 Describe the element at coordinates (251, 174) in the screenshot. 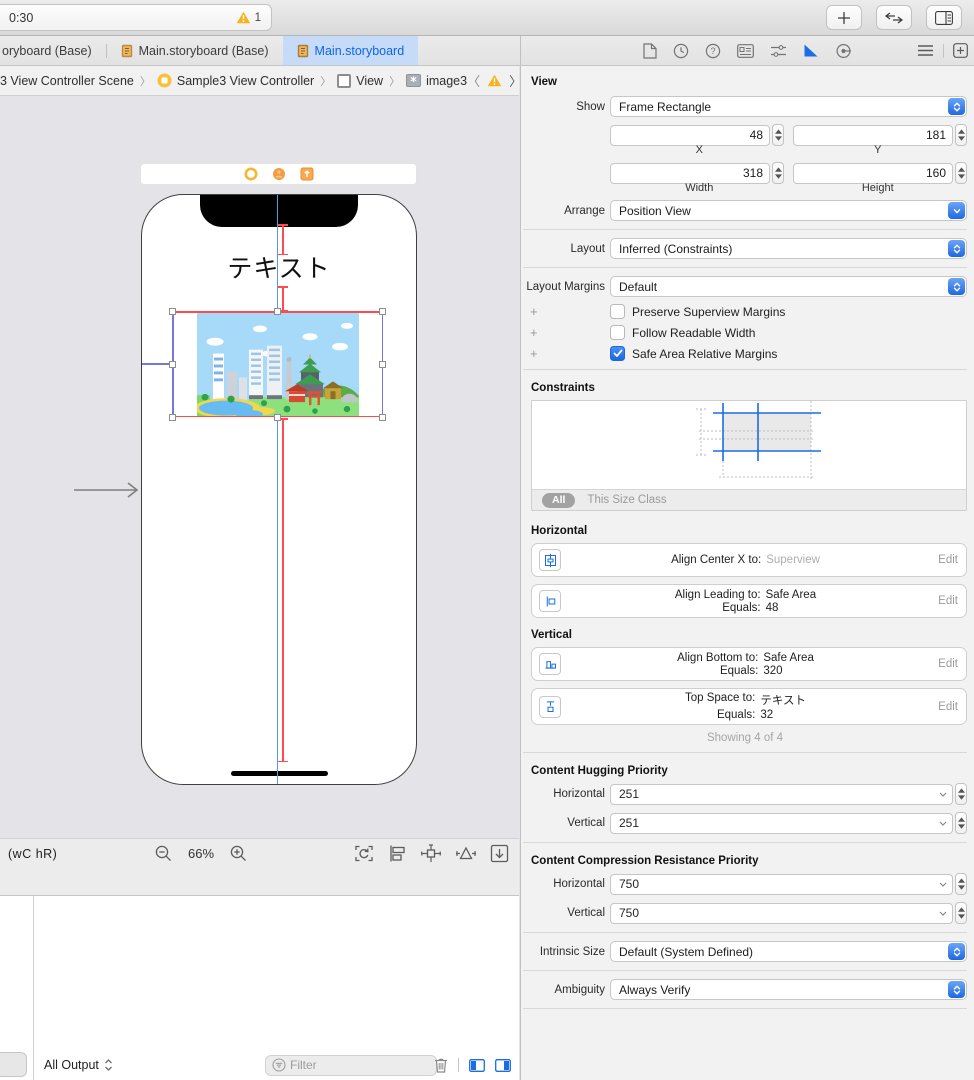

I see `view-controller-dock-icon` at that location.